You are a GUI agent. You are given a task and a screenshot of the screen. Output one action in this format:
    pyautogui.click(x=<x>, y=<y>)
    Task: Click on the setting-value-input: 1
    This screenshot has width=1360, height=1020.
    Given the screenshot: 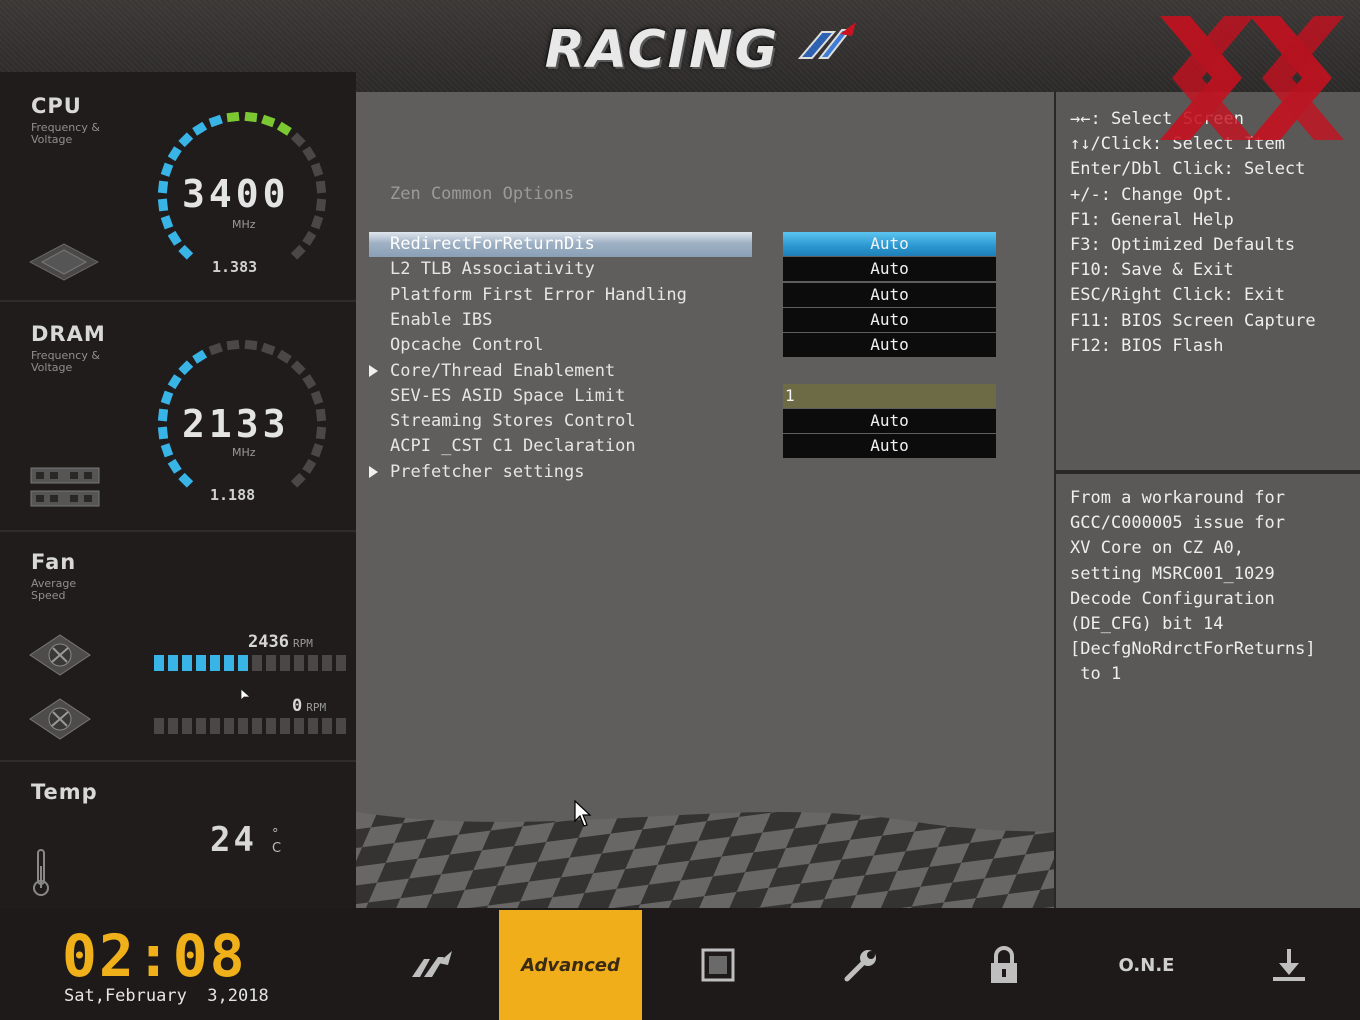 What is the action you would take?
    pyautogui.click(x=889, y=396)
    